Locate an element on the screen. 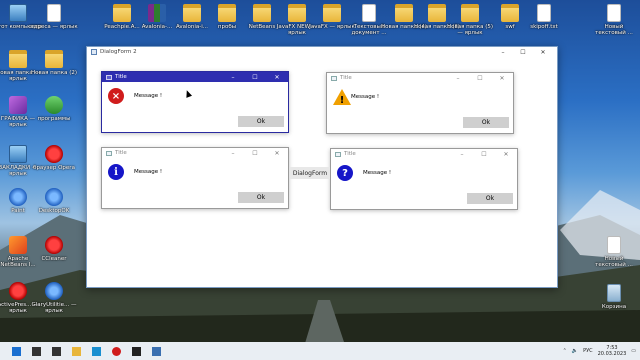 Image resolution: width=640 pixels, height=360 pixels. dialog-warning: Title – ☐ ✕ ! Message ! Ok is located at coordinates (420, 103).